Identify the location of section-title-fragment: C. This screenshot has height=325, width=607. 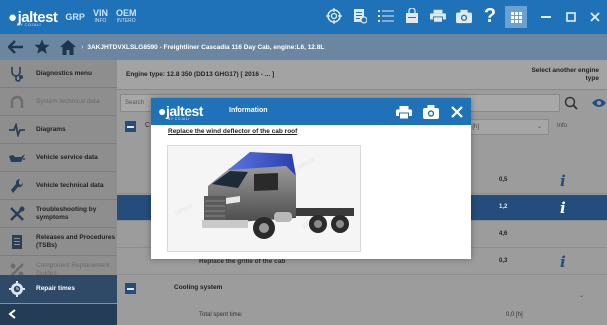
(148, 125).